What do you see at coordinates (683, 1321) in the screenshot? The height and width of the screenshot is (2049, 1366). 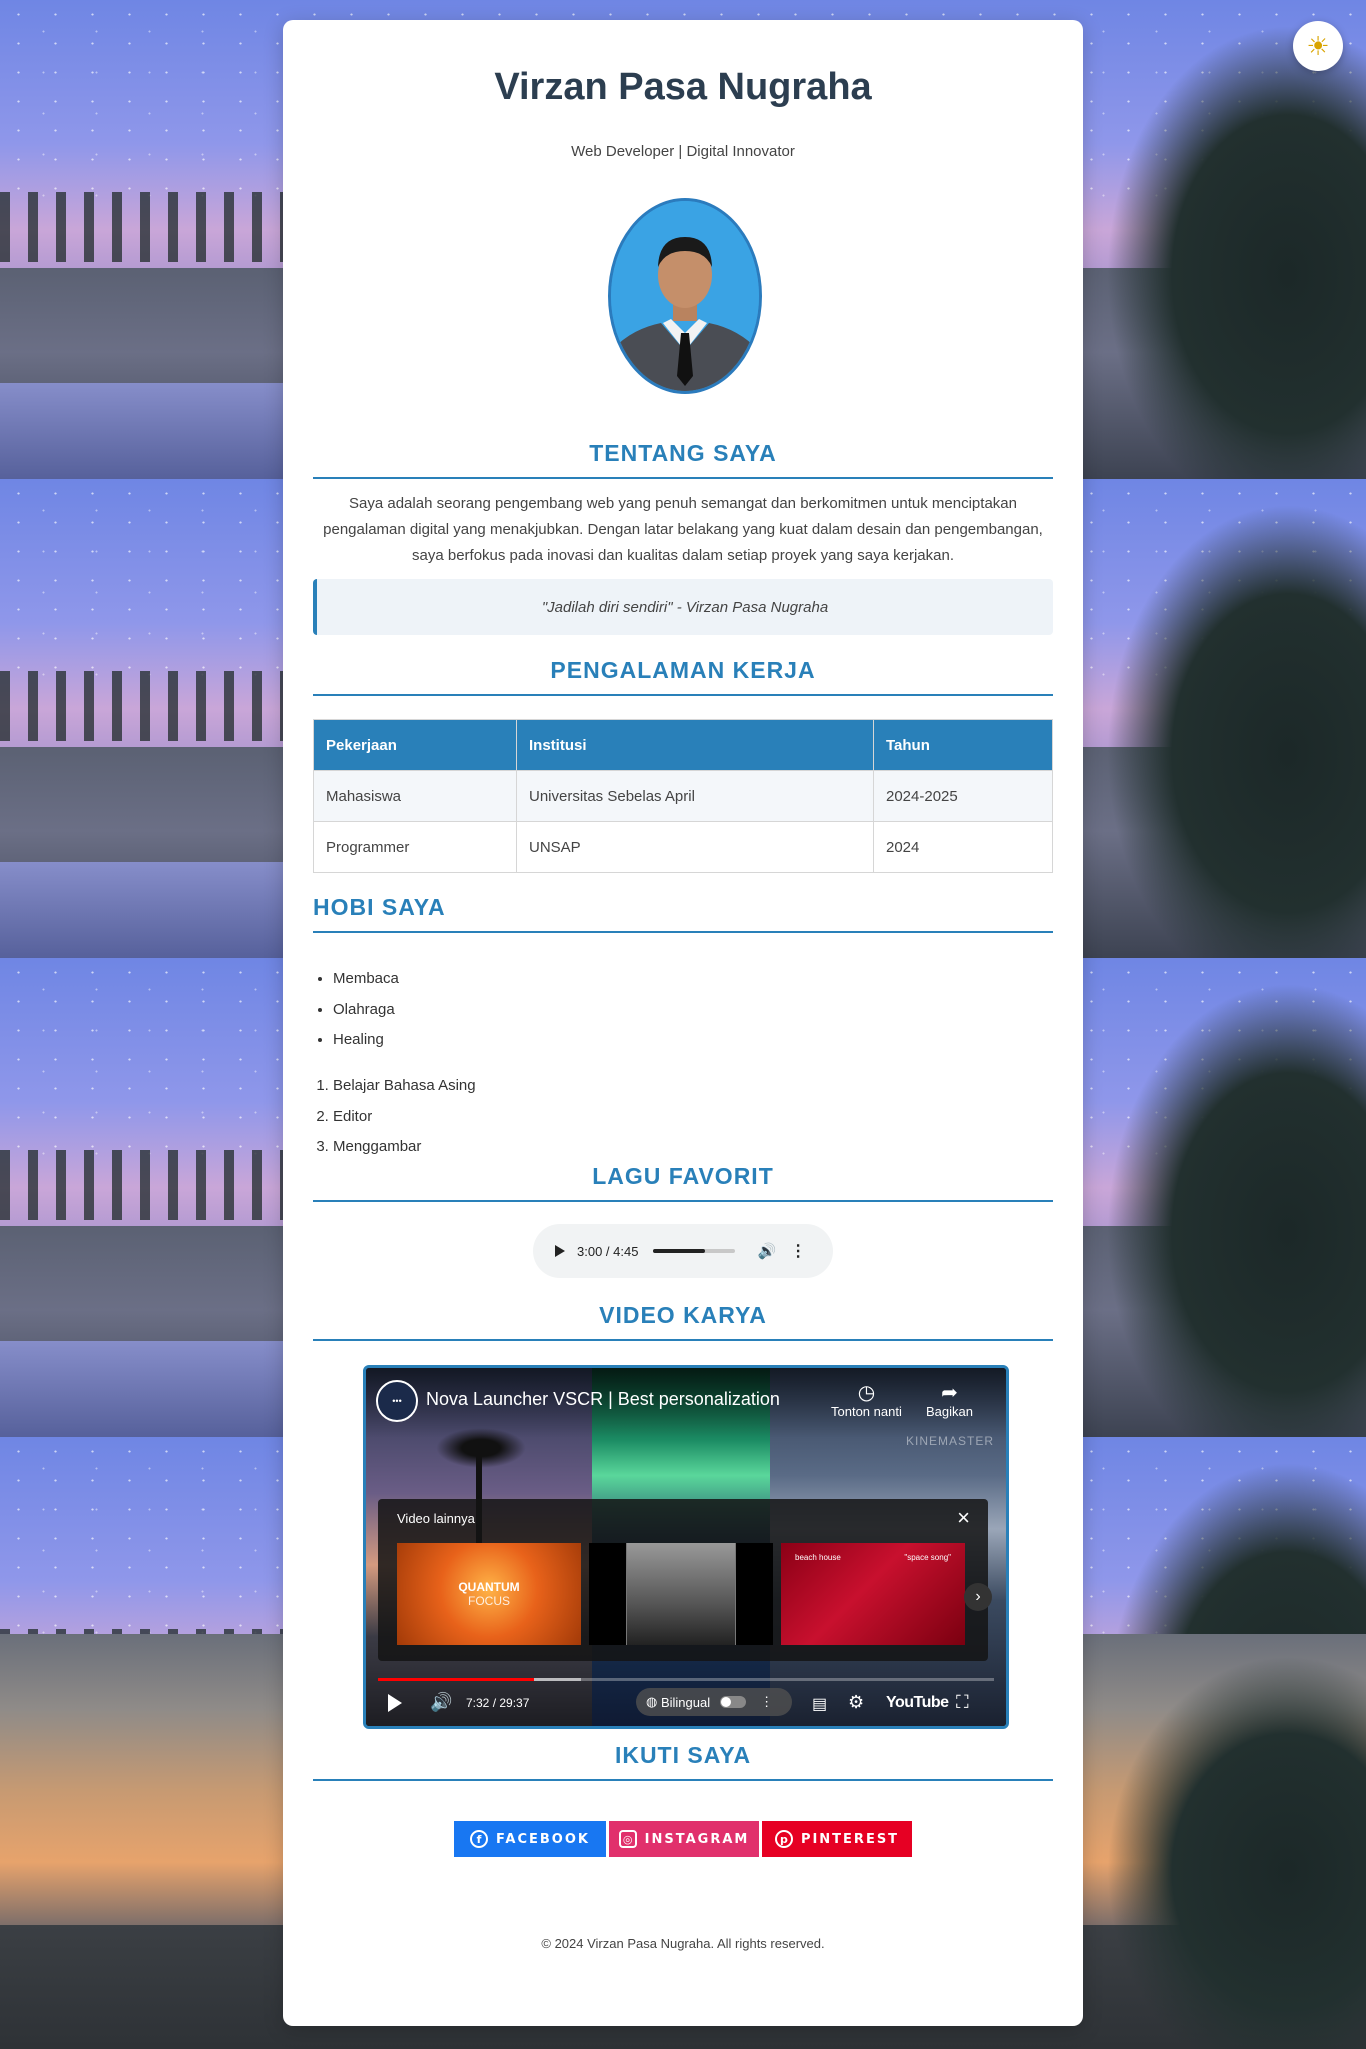 I see `section-title-video: VIDEO KARYA` at bounding box center [683, 1321].